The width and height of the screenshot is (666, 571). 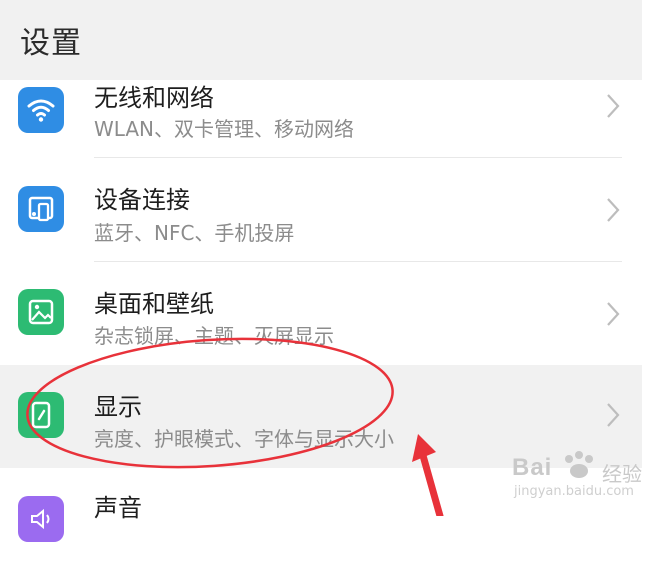 What do you see at coordinates (210, 403) in the screenshot?
I see `highlight-ellipse` at bounding box center [210, 403].